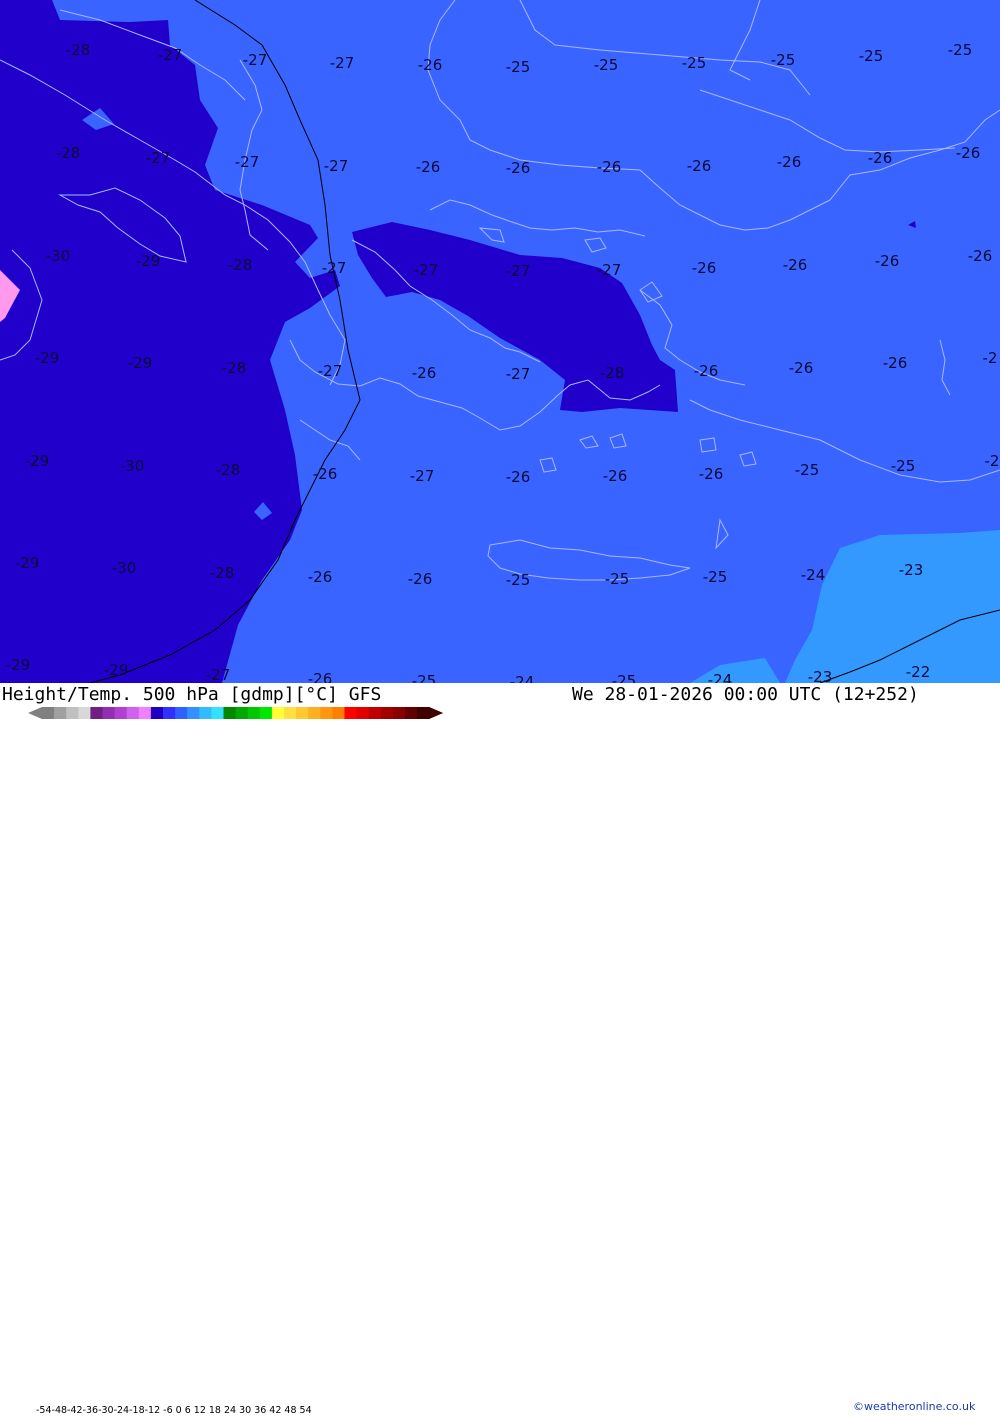 This screenshot has height=1416, width=1000. I want to click on color-scale, so click(236, 713).